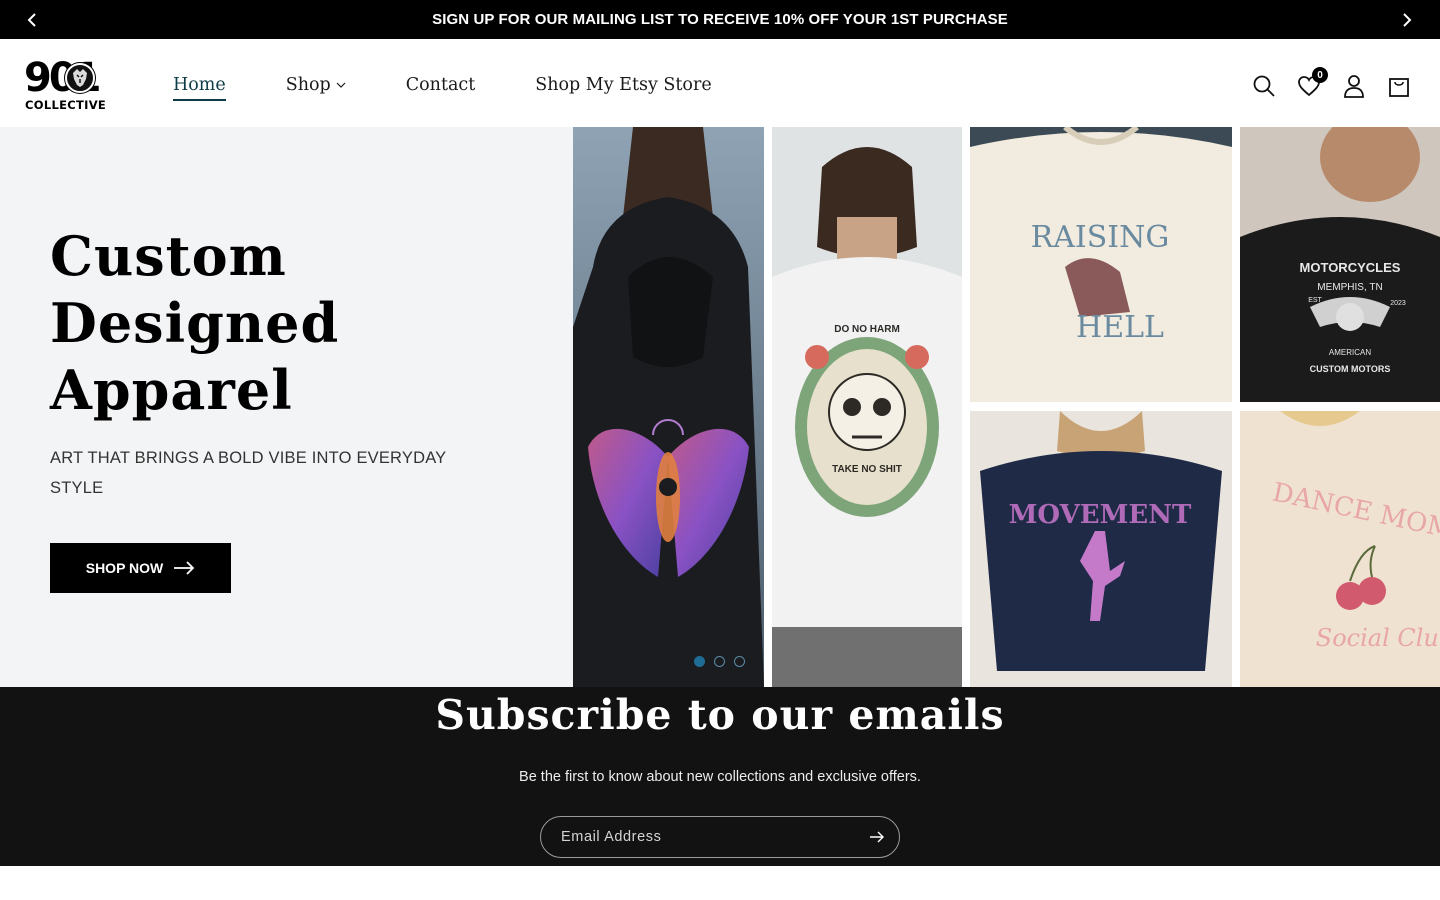 Image resolution: width=1440 pixels, height=900 pixels. I want to click on hero-title-line: Custom, so click(168, 256).